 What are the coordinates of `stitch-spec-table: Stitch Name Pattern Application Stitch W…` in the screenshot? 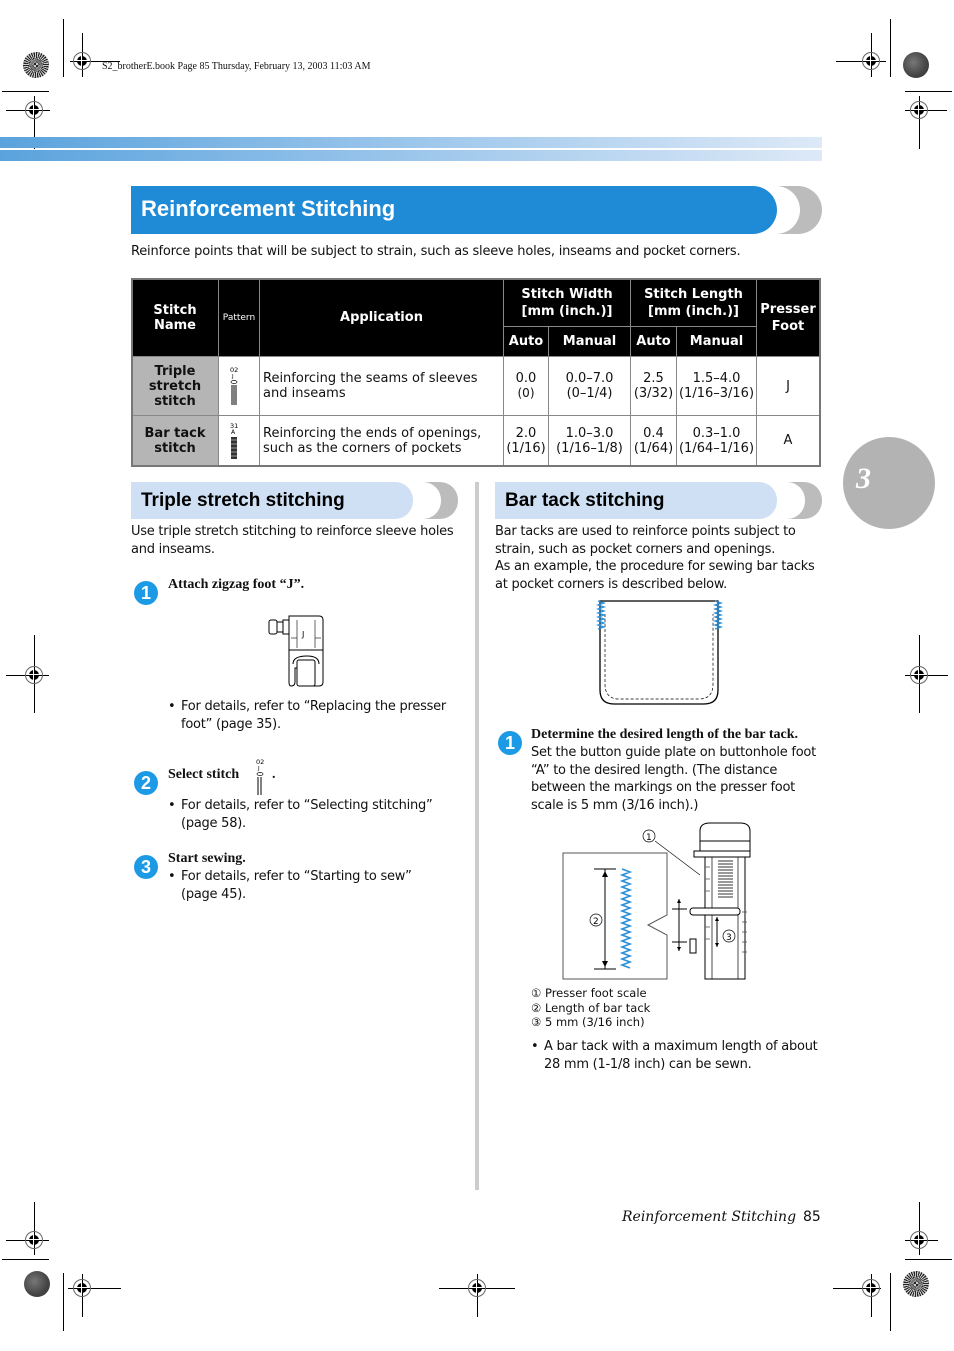 It's located at (475, 372).